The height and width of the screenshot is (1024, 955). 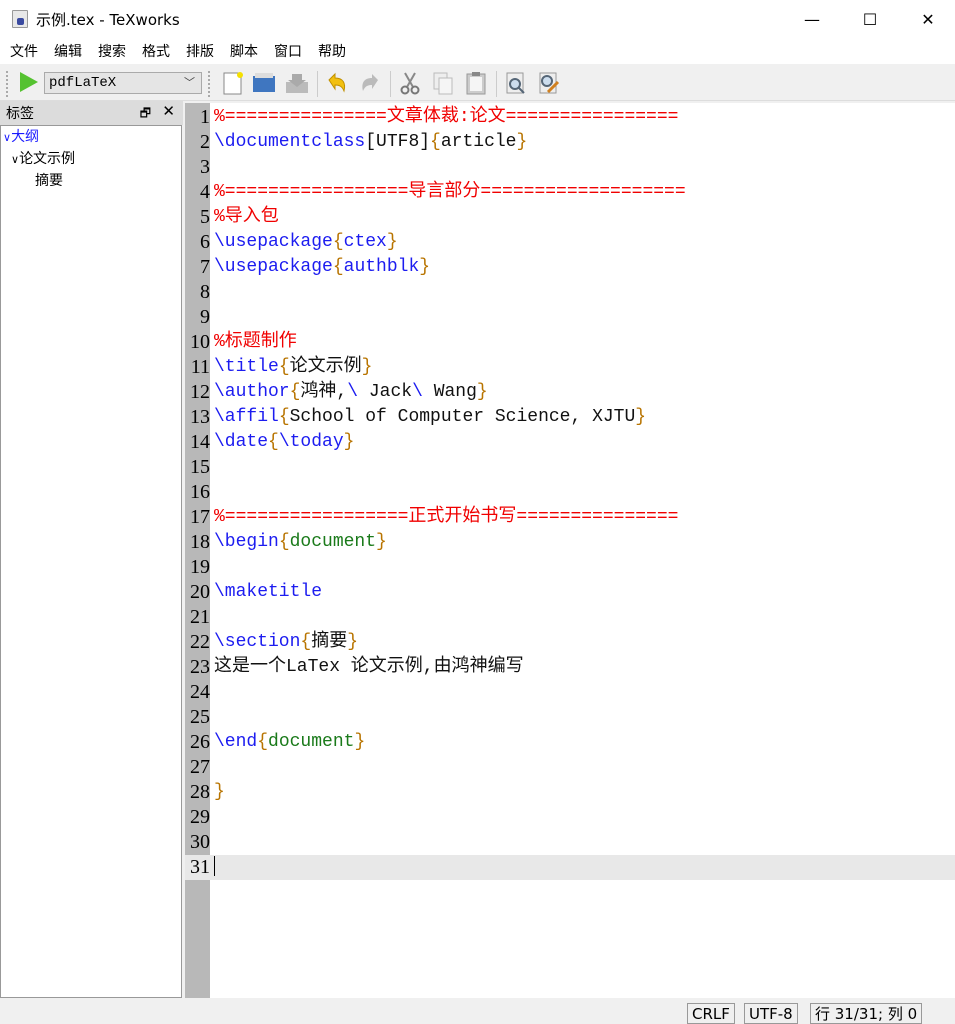 I want to click on code-line: 27, so click(x=570, y=767).